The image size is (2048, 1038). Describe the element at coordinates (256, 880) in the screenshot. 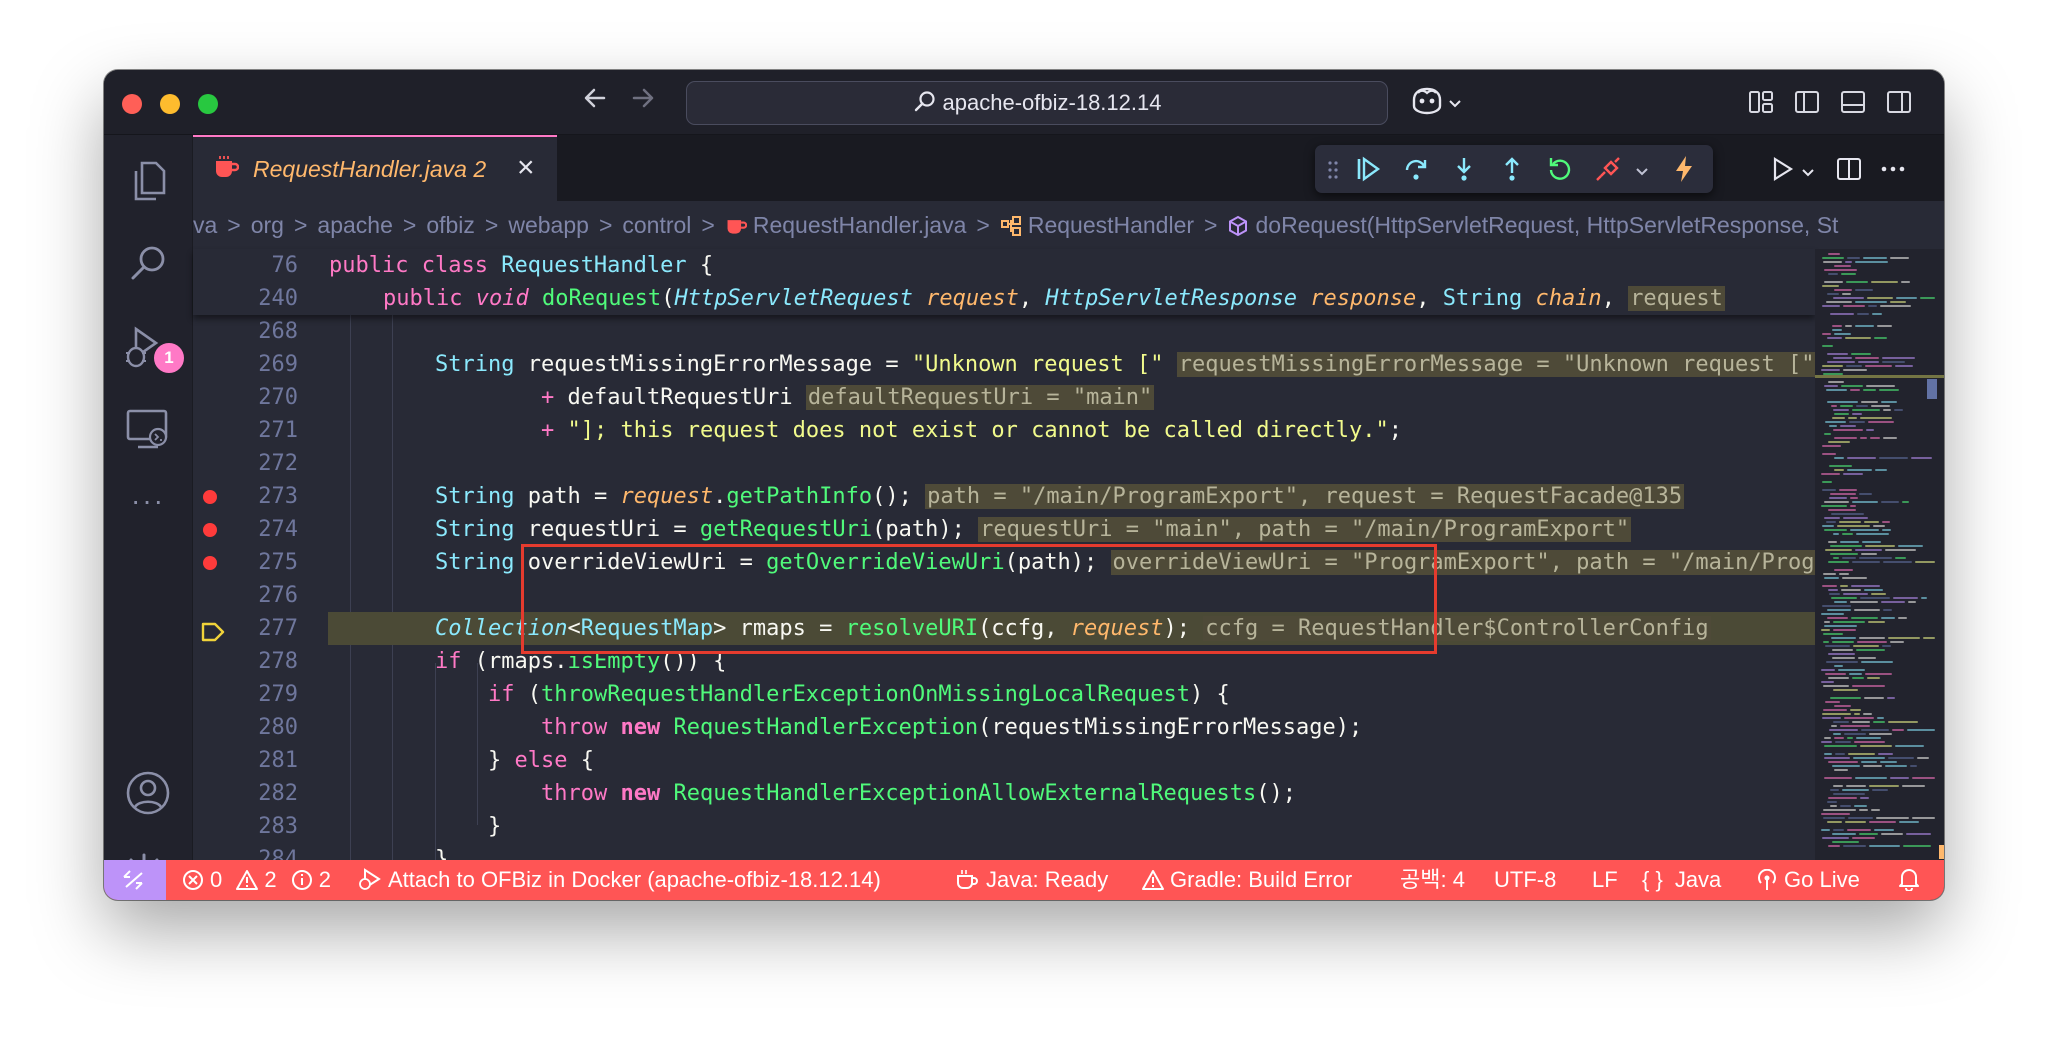

I see `problems-indicator: 0 2 2` at that location.